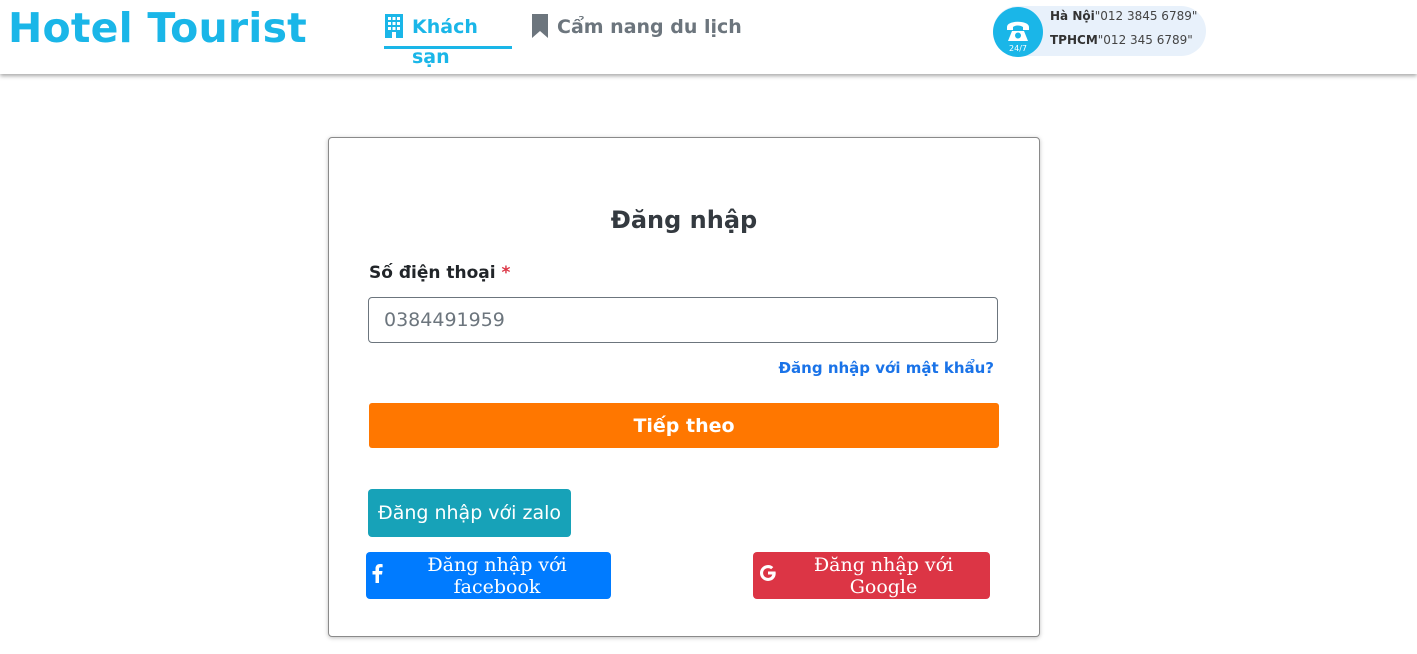  What do you see at coordinates (1018, 48) in the screenshot?
I see `hotline-badge: 24/7` at bounding box center [1018, 48].